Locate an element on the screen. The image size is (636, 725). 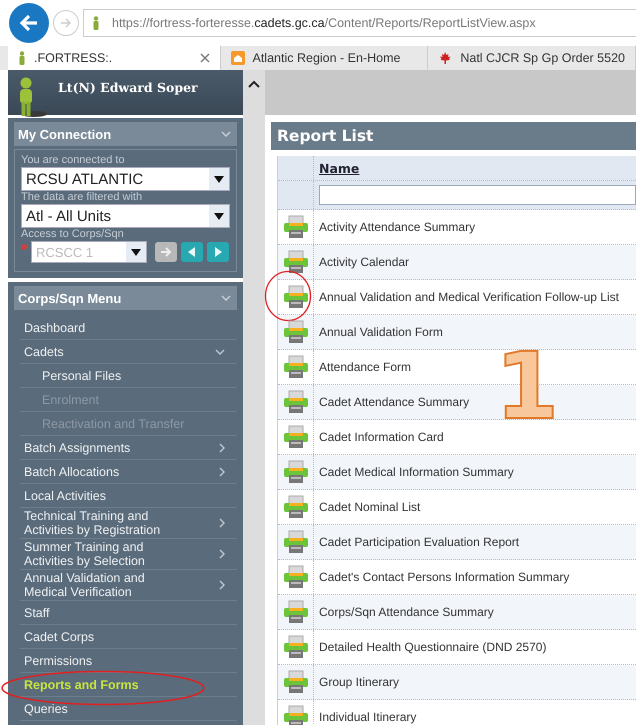
scroll-up-icon is located at coordinates (254, 84).